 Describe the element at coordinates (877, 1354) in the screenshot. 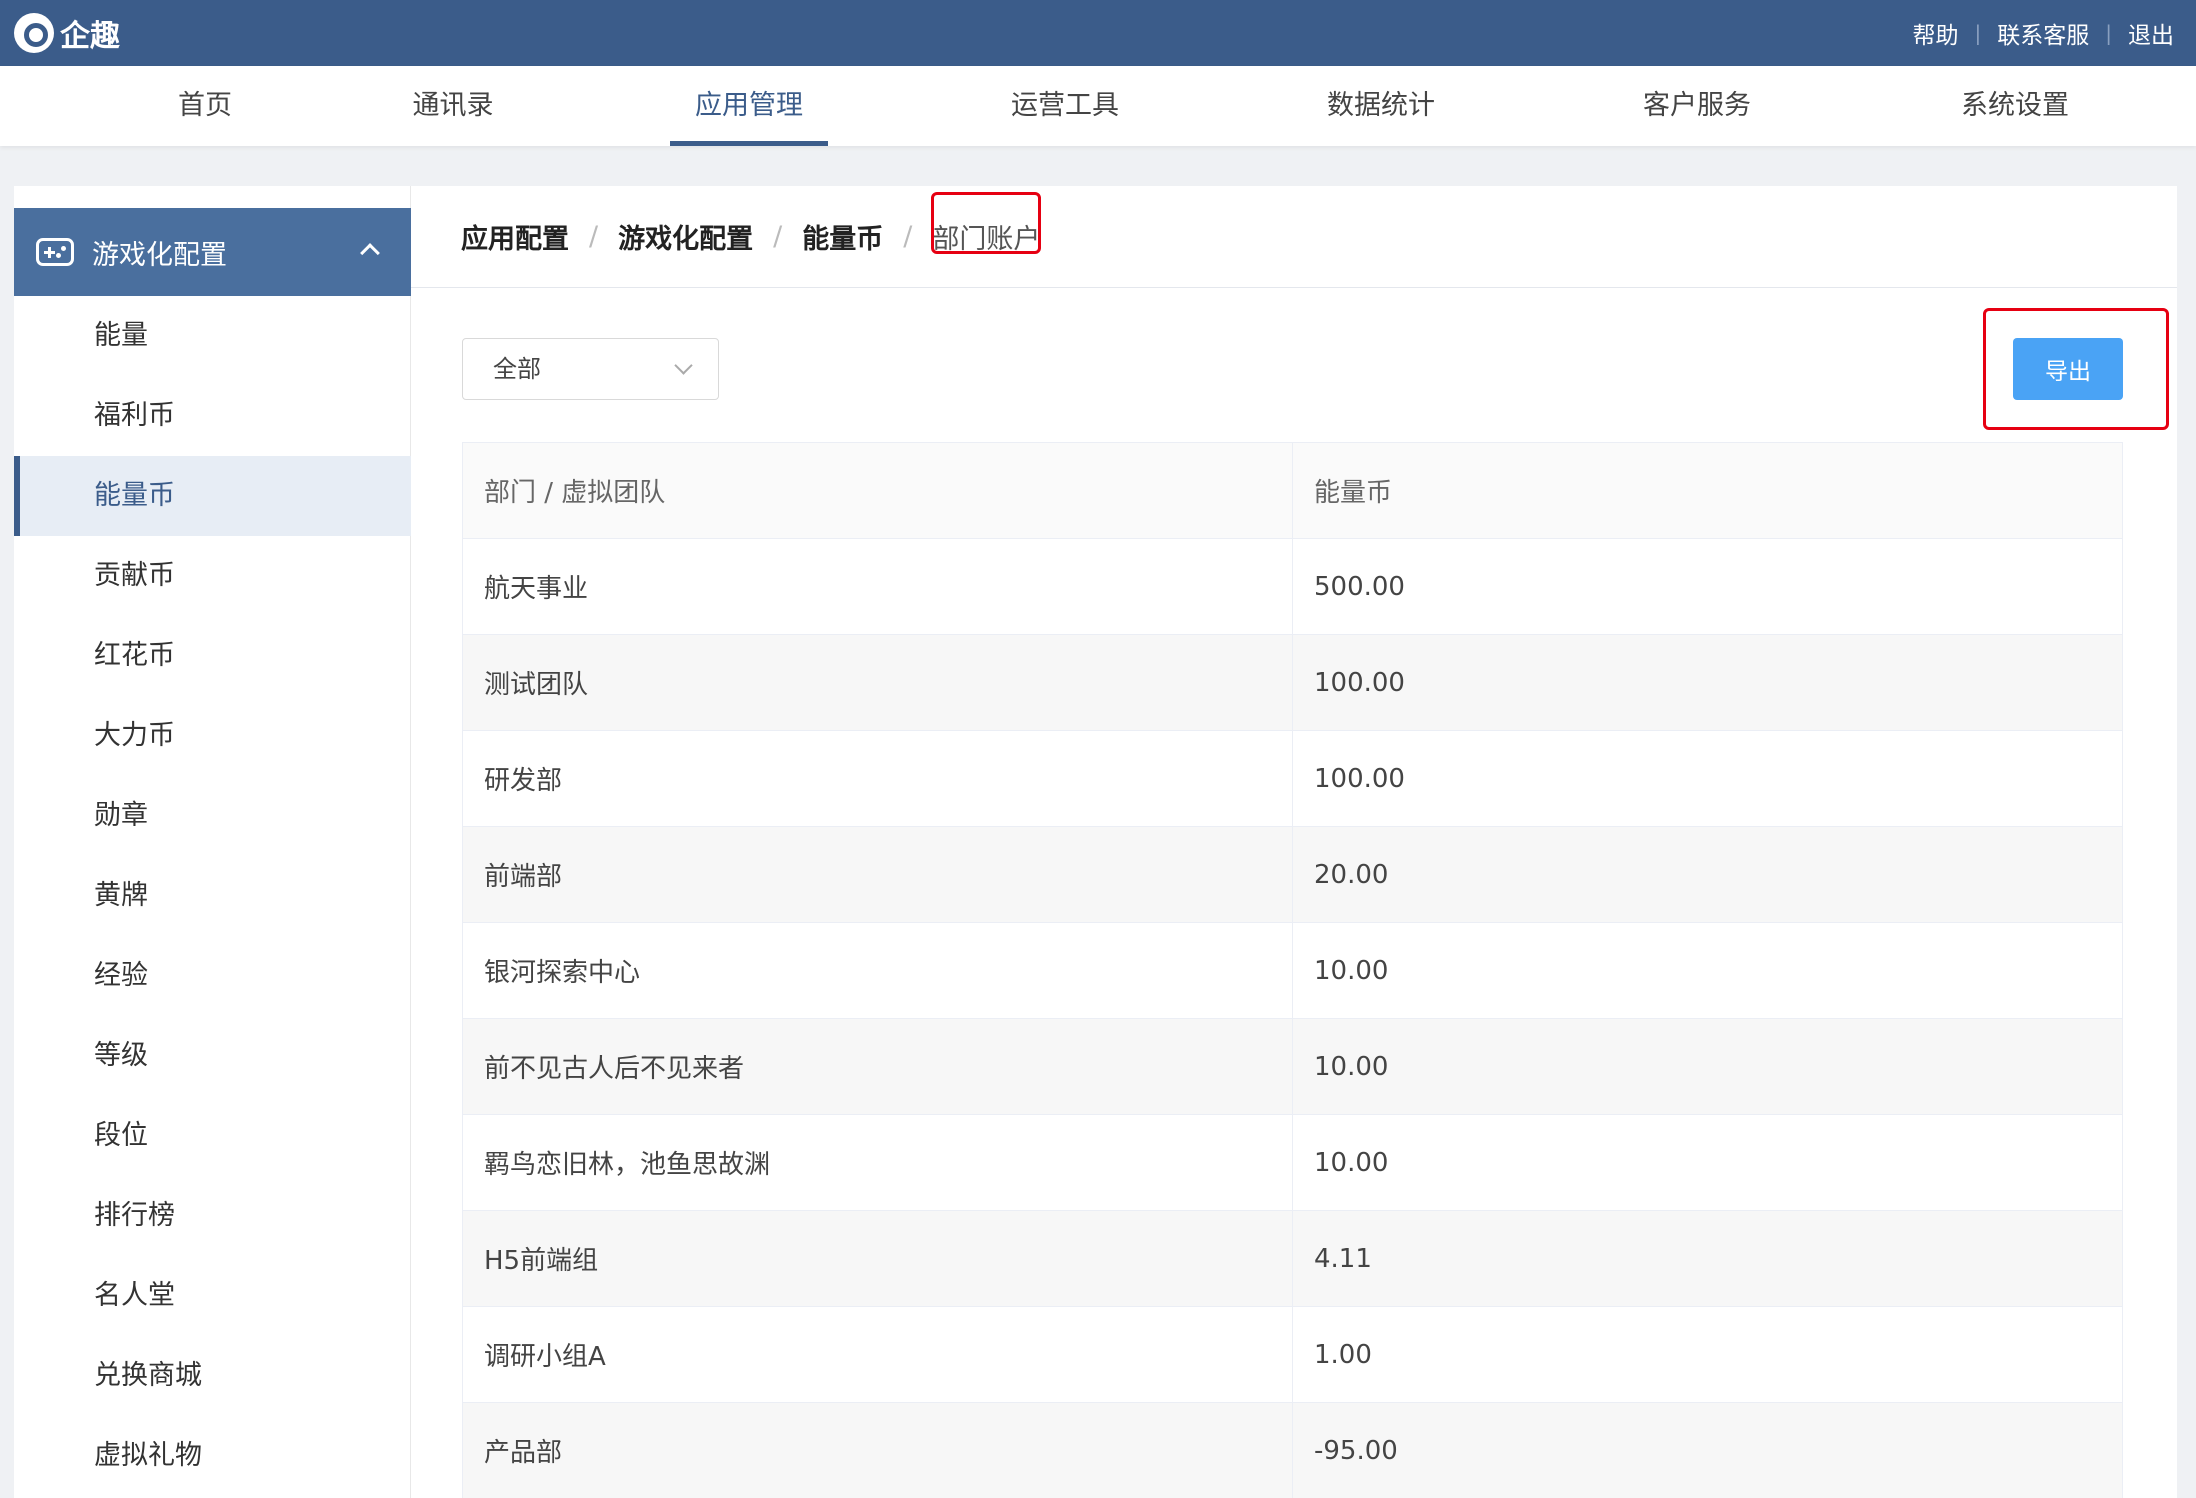

I see `cell-department: 调研小组A` at that location.